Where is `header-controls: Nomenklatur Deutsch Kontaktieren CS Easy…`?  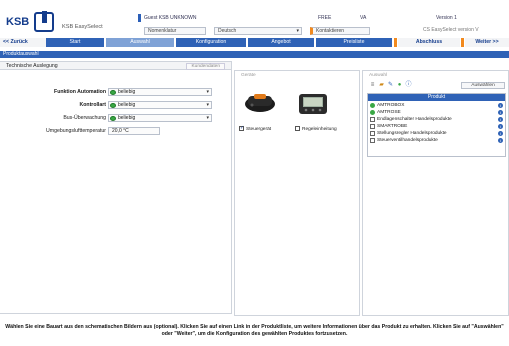 header-controls: Nomenklatur Deutsch Kontaktieren CS Easy… is located at coordinates (323, 31).